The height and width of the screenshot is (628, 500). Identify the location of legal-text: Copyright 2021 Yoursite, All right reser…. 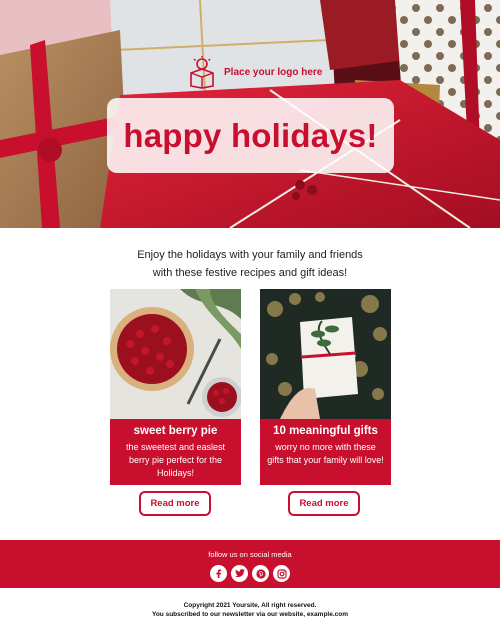
(250, 610).